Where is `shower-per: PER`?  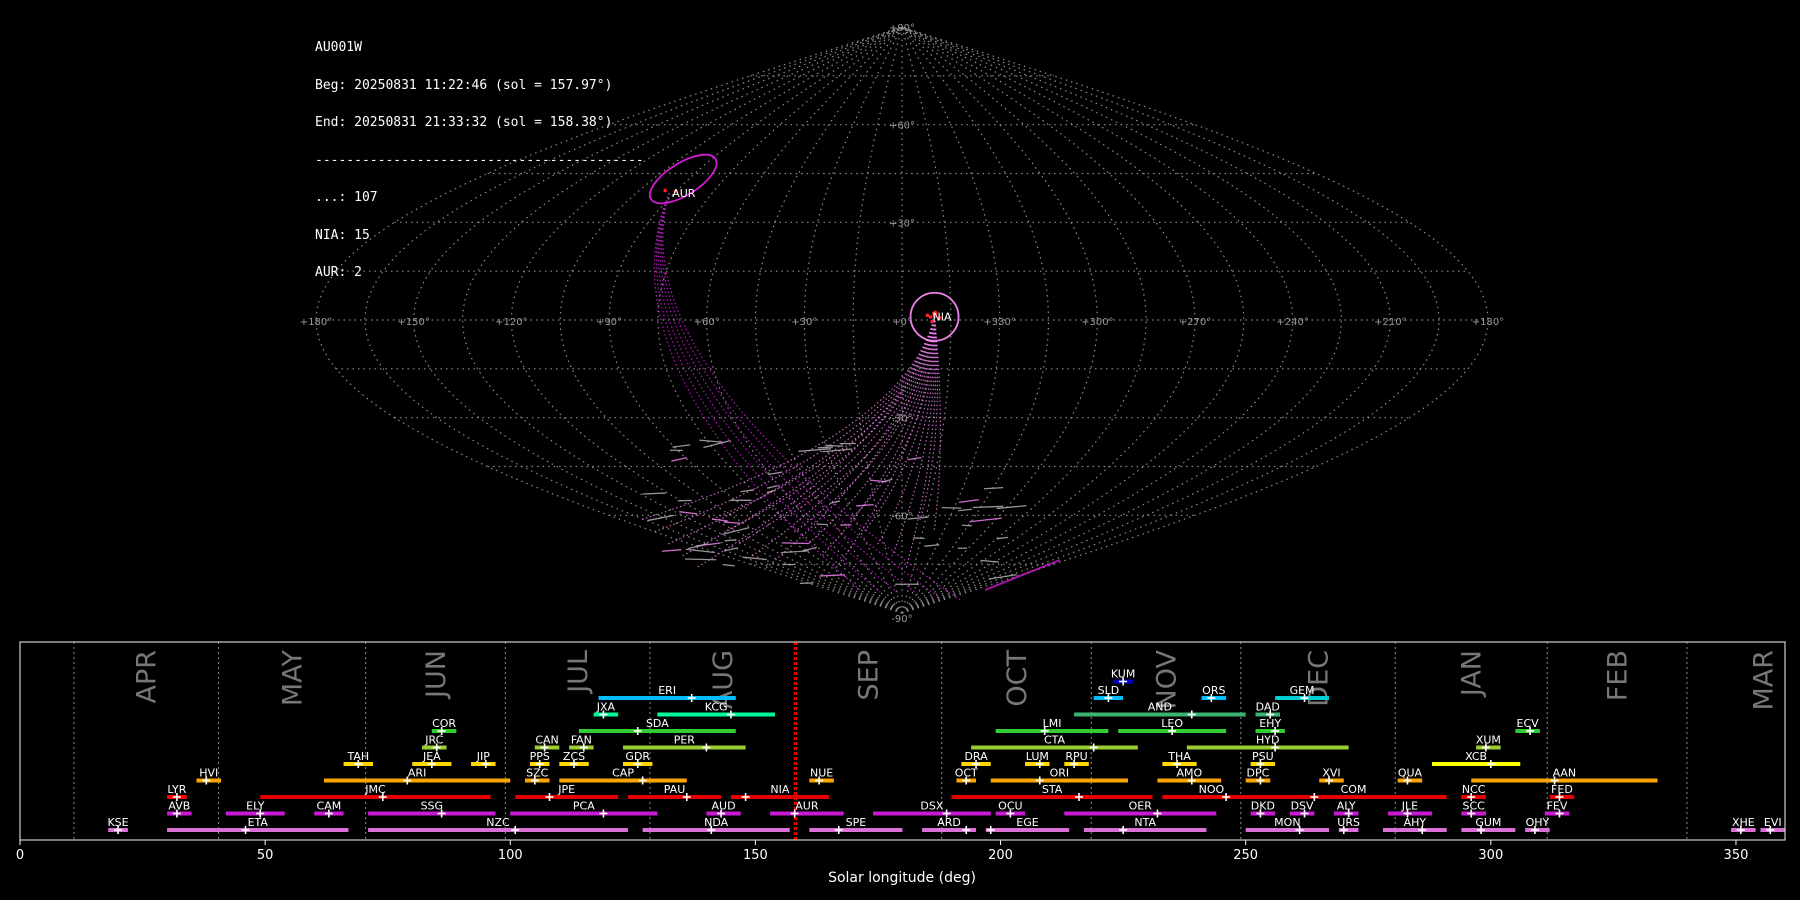 shower-per: PER is located at coordinates (684, 743).